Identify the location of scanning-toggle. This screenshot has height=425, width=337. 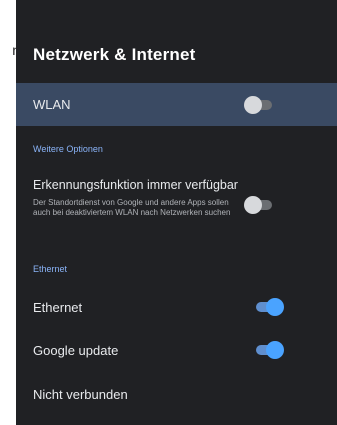
(260, 205).